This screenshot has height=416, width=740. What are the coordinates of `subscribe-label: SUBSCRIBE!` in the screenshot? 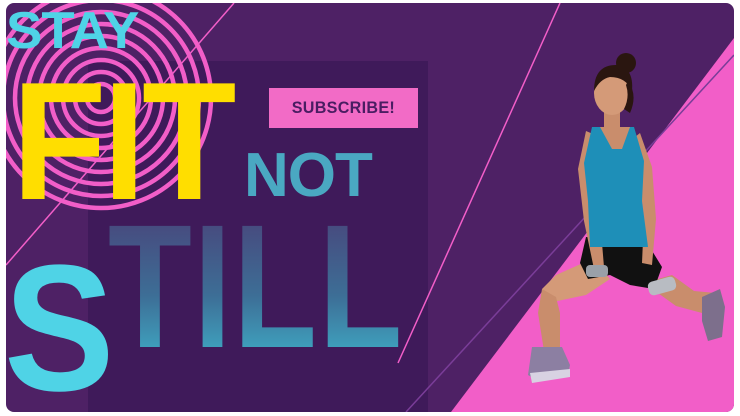 It's located at (343, 107).